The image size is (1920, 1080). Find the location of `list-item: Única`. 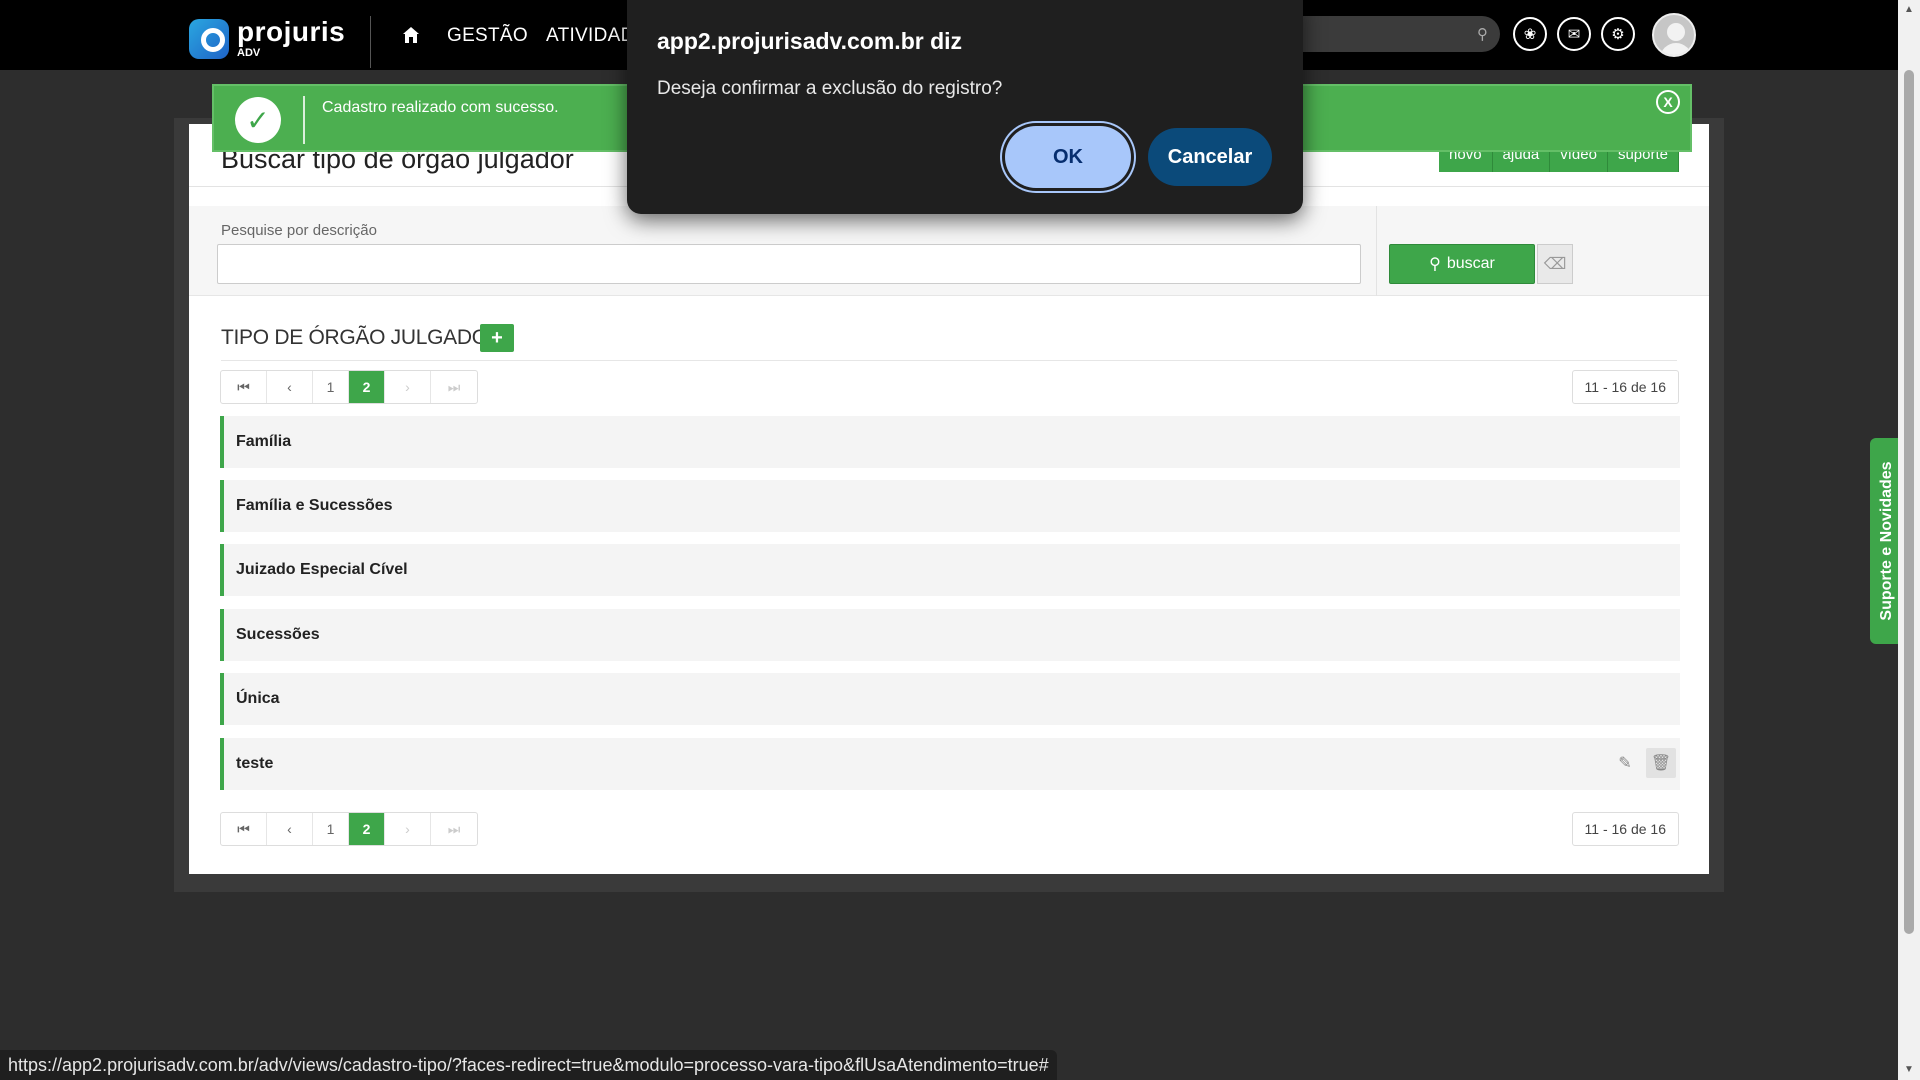

list-item: Única is located at coordinates (950, 699).